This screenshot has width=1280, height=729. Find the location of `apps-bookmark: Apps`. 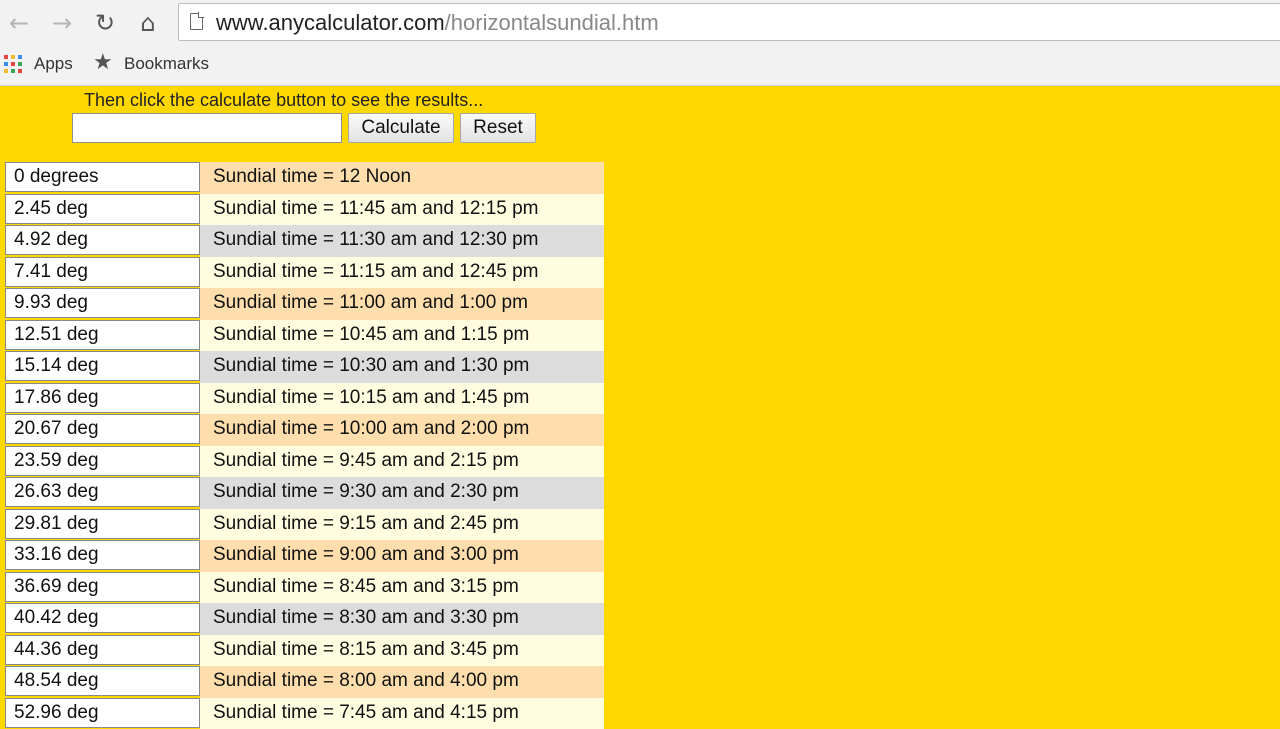

apps-bookmark: Apps is located at coordinates (53, 64).